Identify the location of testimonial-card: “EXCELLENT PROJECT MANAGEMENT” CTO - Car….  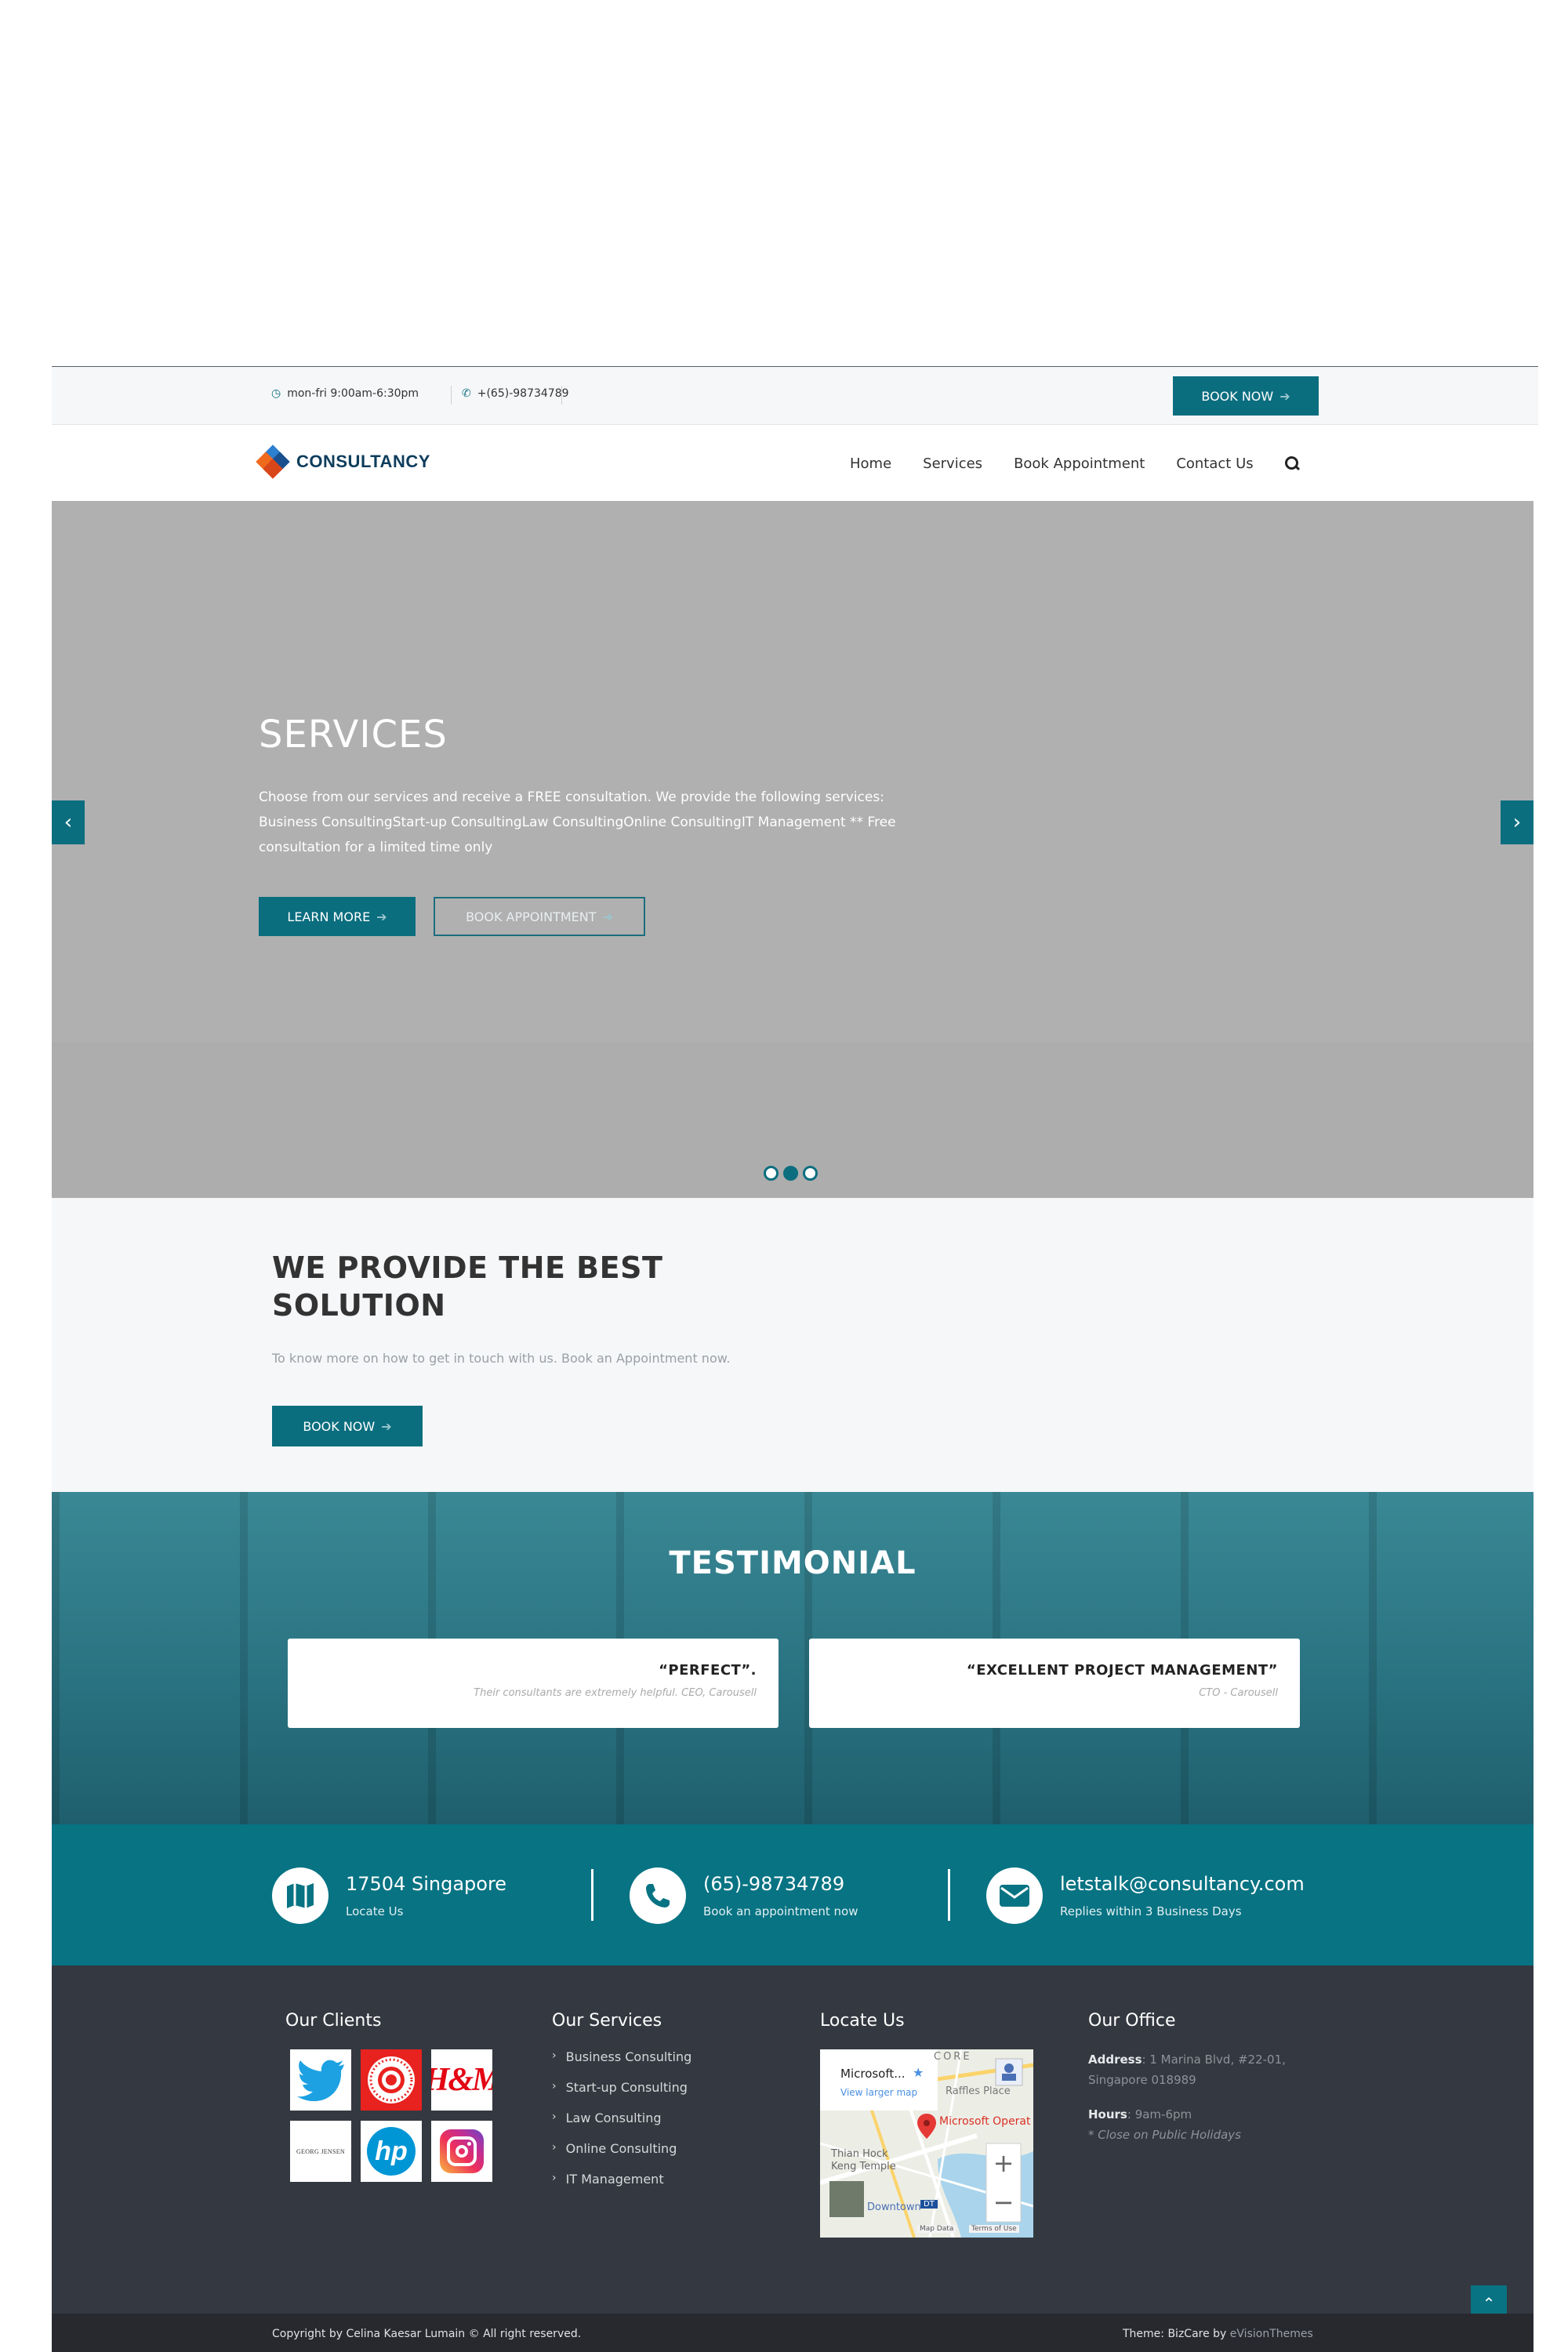
(1054, 1683).